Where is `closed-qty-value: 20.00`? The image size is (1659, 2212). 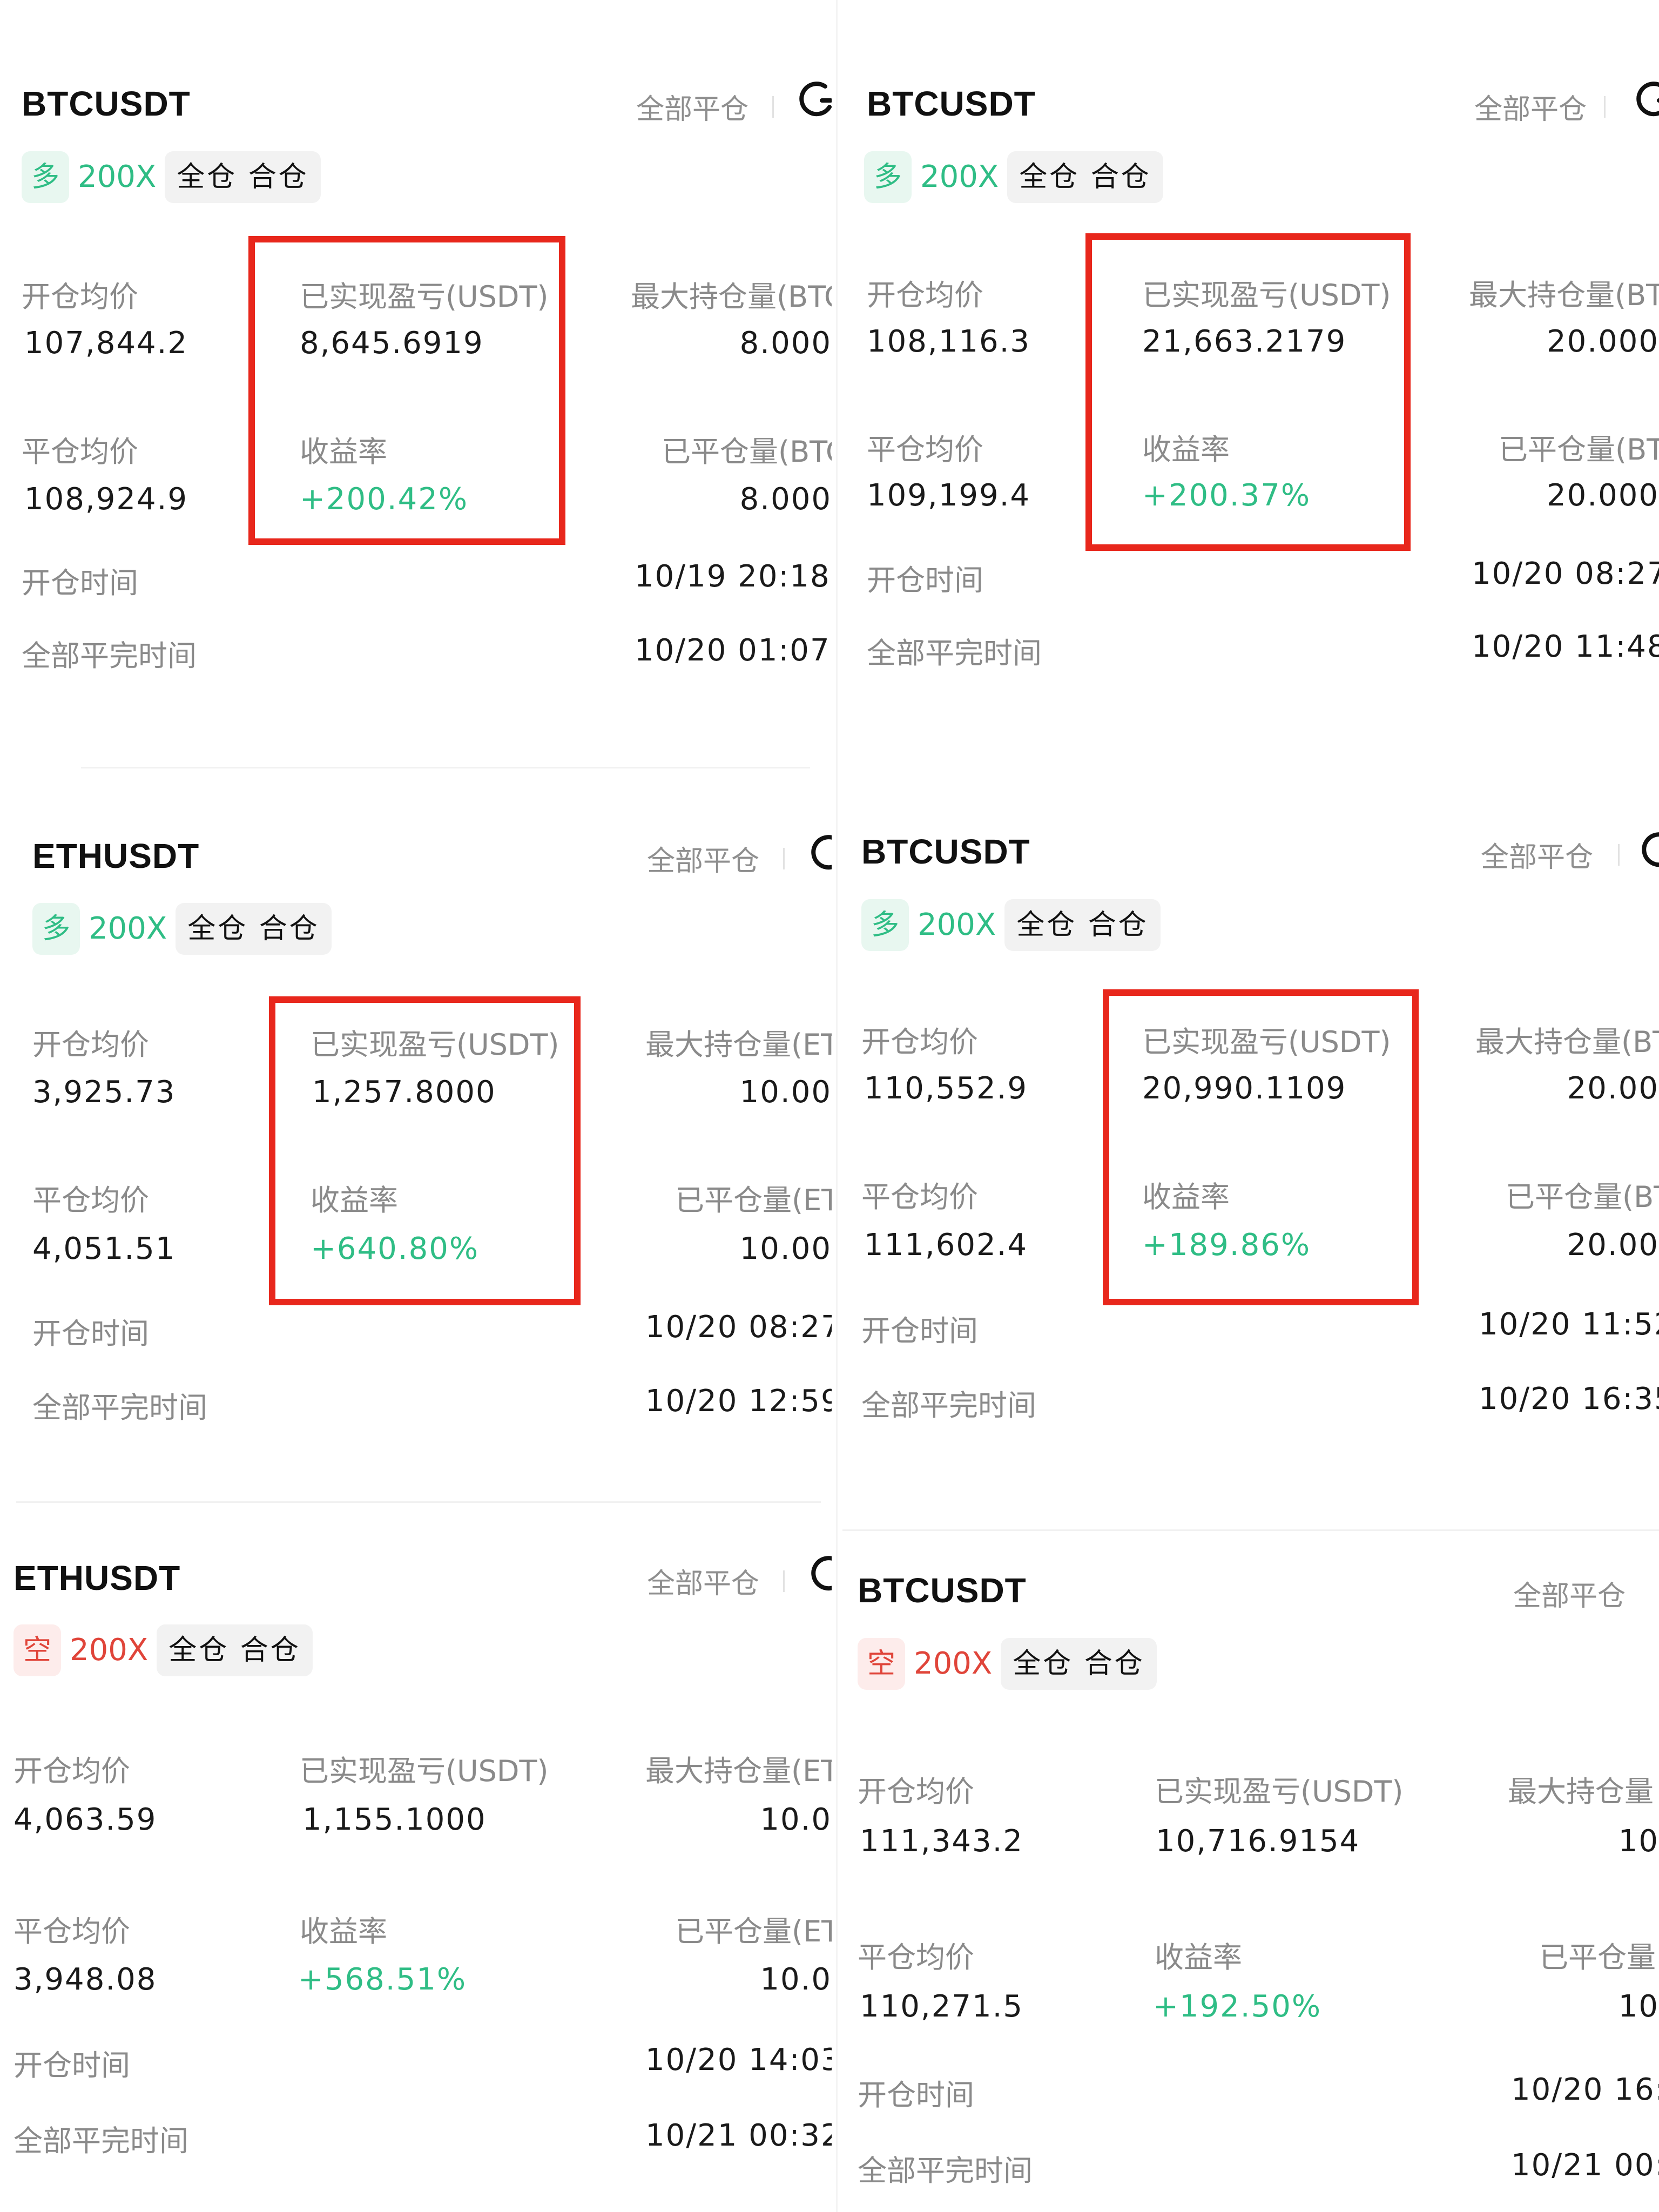
closed-qty-value: 20.00 is located at coordinates (1613, 1245).